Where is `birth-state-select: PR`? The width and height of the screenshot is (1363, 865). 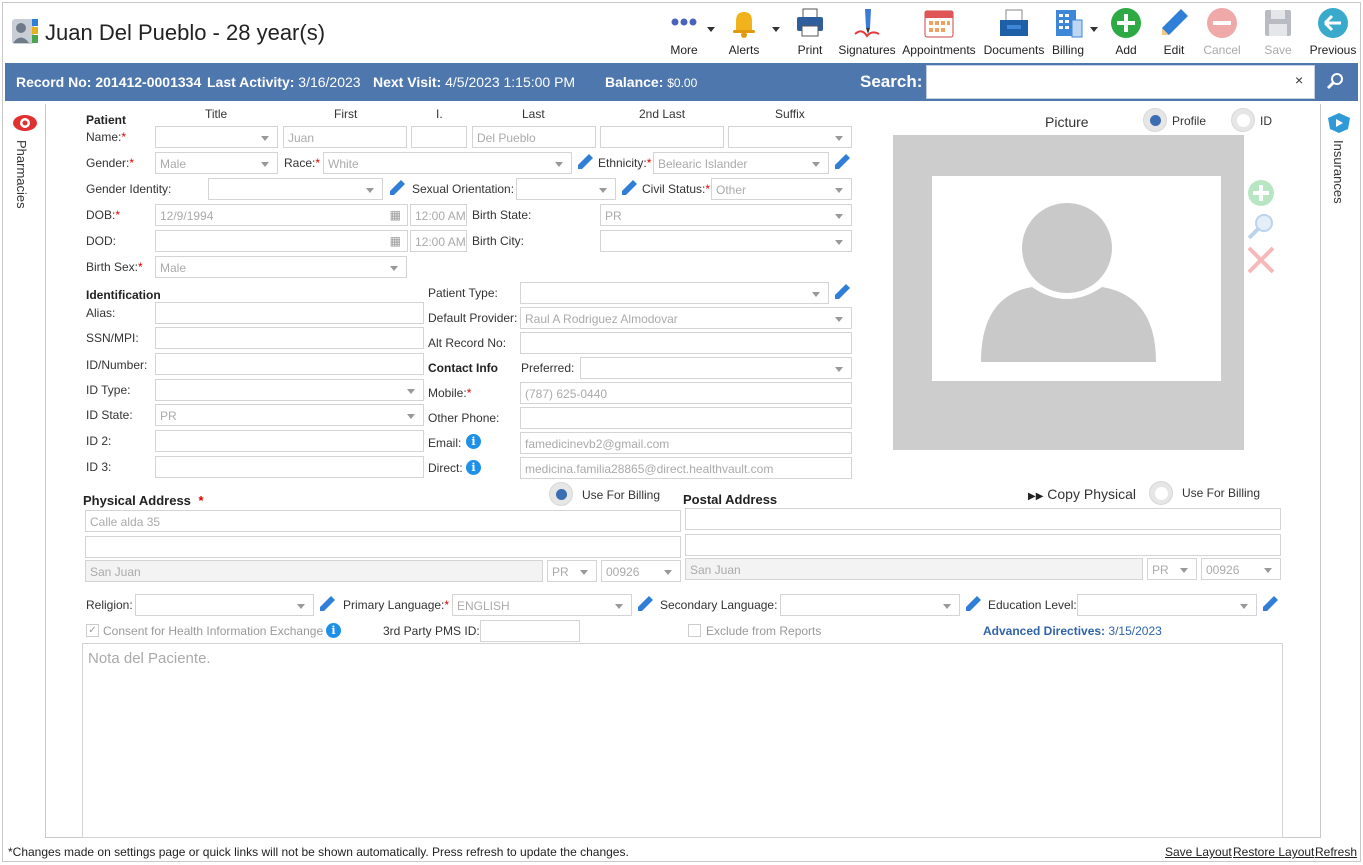
birth-state-select: PR is located at coordinates (726, 215).